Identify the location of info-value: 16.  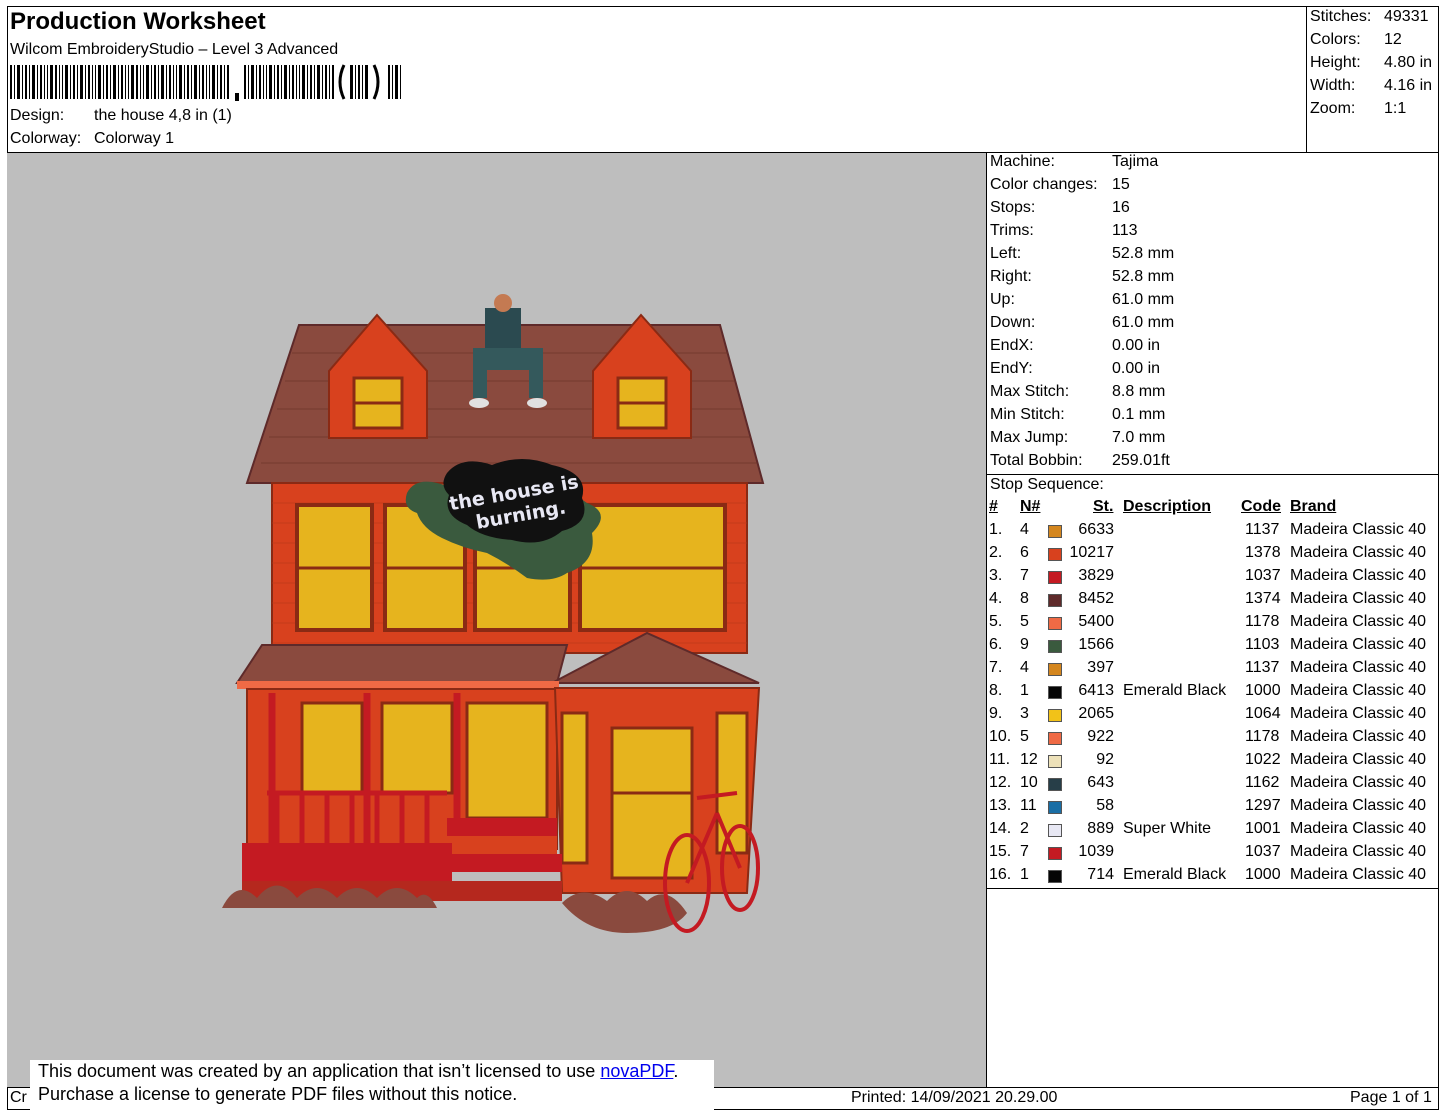
(1121, 207).